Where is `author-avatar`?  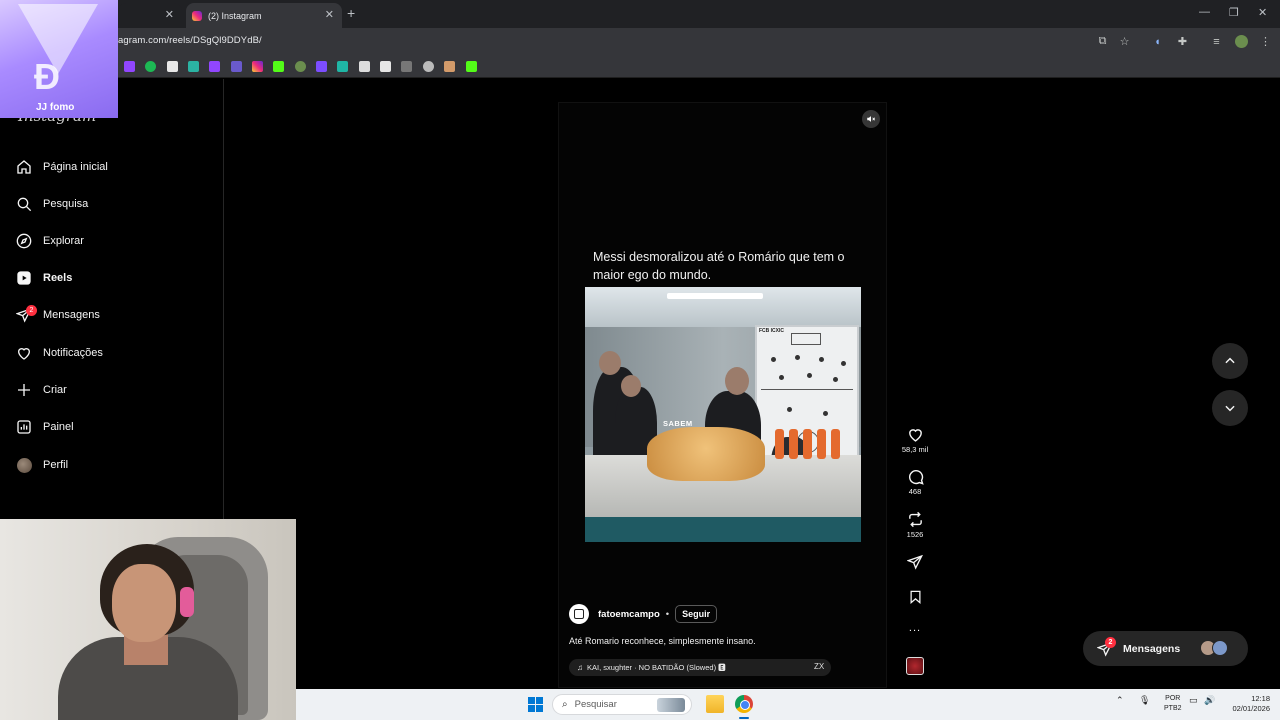 author-avatar is located at coordinates (579, 614).